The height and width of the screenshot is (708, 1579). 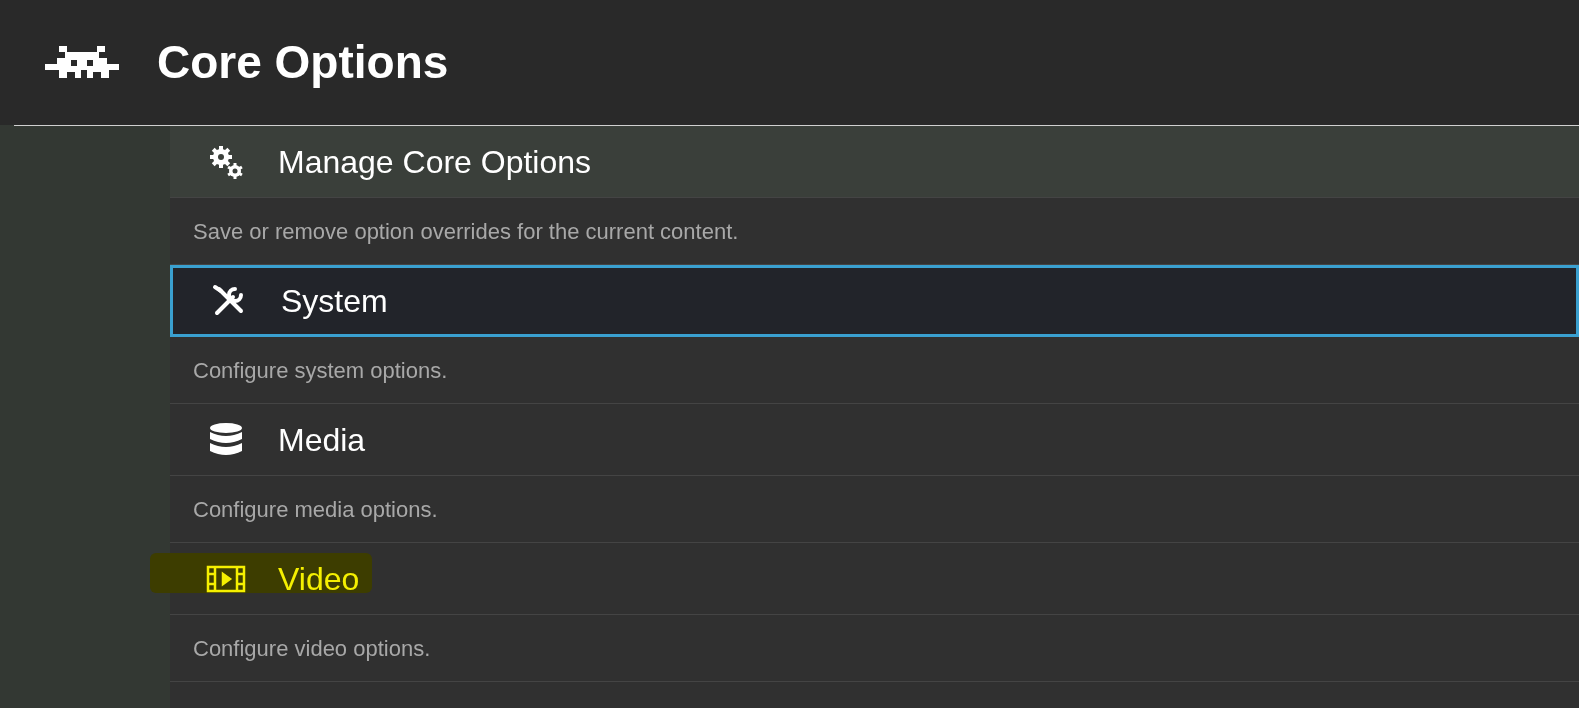 I want to click on page-title: Core Options, so click(x=303, y=62).